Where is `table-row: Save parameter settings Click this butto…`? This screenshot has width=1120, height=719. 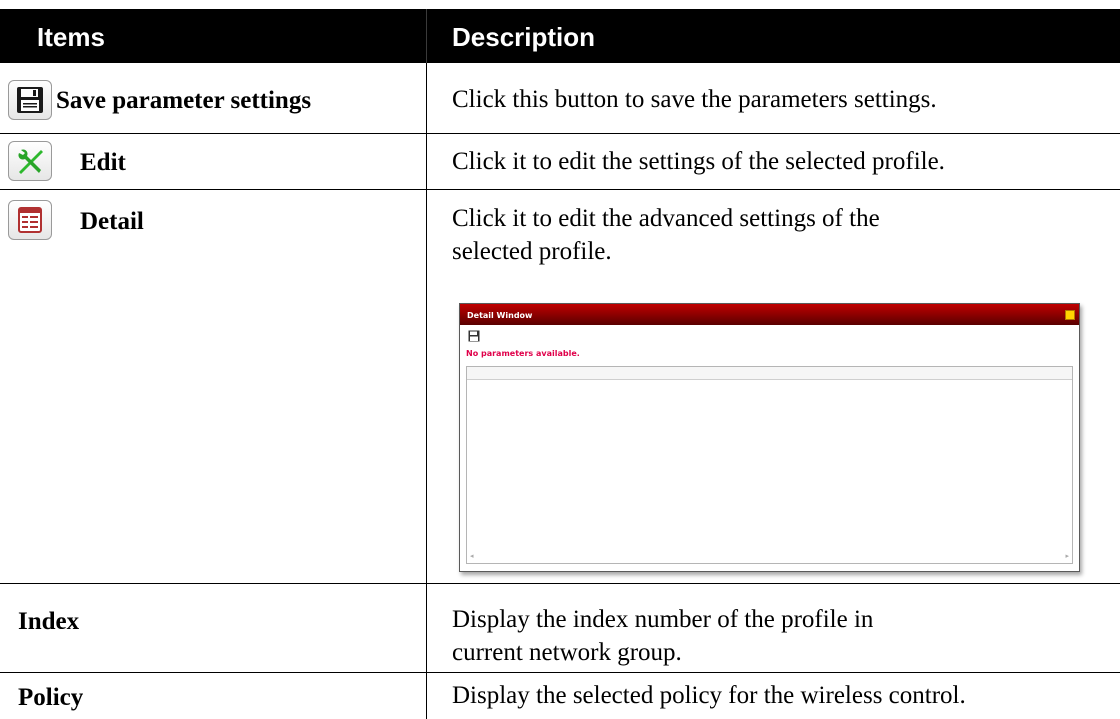
table-row: Save parameter settings Click this butto… is located at coordinates (560, 98).